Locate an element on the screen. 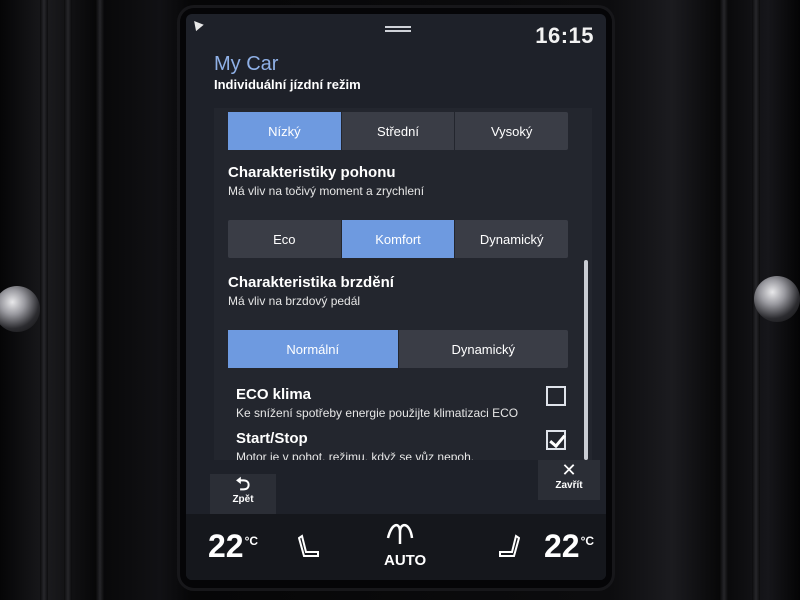 The height and width of the screenshot is (600, 800). page-header: My Car Individuální jízdní režim is located at coordinates (287, 73).